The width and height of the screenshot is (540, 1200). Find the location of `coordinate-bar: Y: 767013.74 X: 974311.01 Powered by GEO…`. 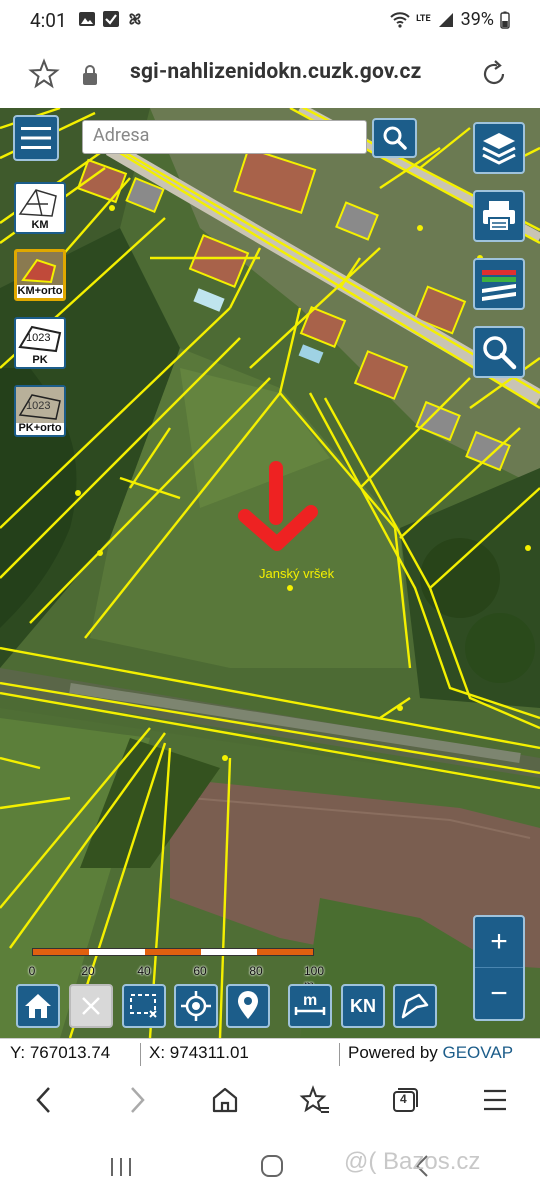

coordinate-bar: Y: 767013.74 X: 974311.01 Powered by GEO… is located at coordinates (270, 1052).